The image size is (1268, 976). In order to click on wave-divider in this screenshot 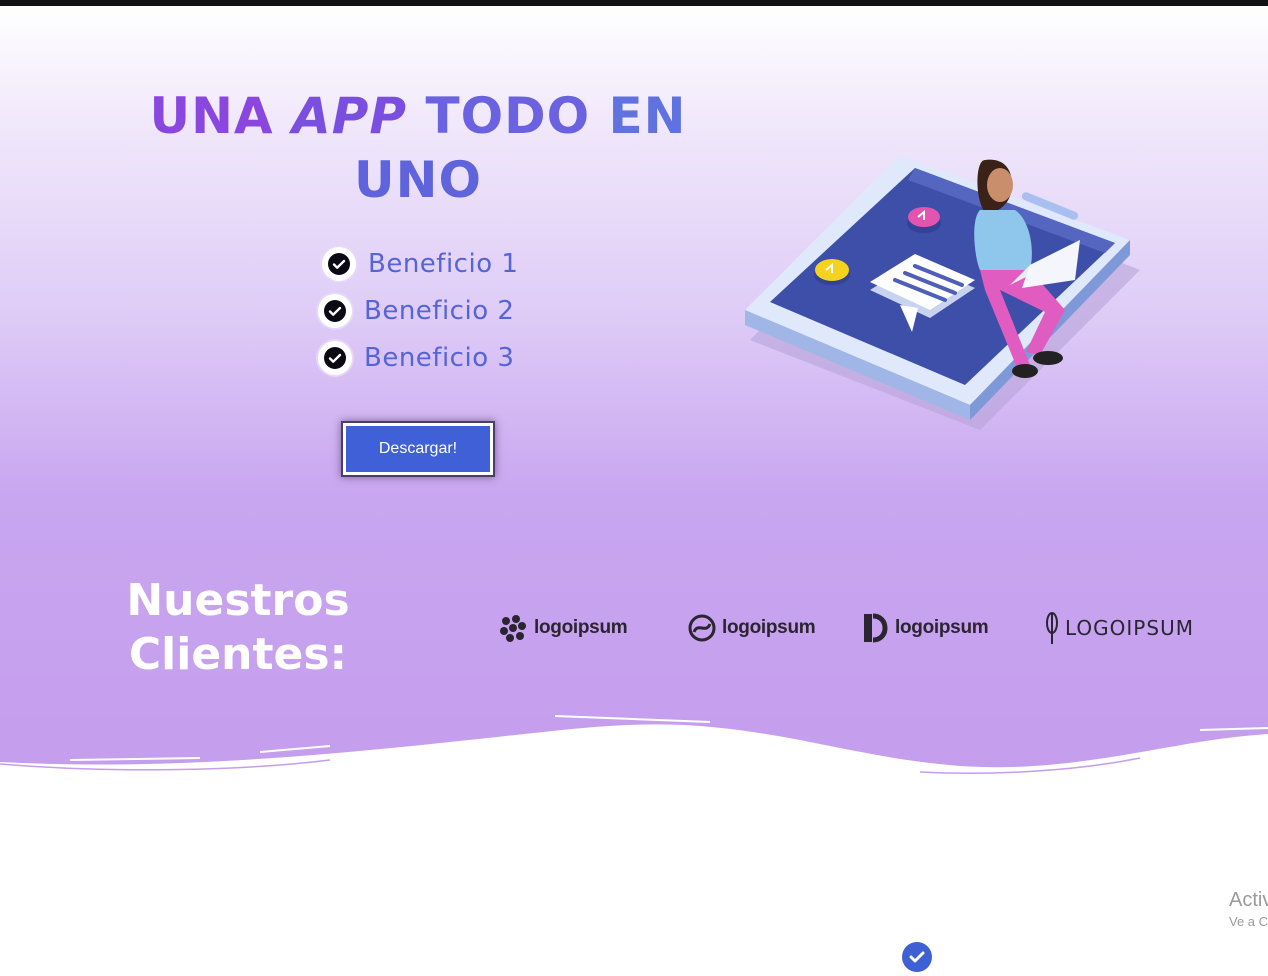, I will do `click(634, 762)`.